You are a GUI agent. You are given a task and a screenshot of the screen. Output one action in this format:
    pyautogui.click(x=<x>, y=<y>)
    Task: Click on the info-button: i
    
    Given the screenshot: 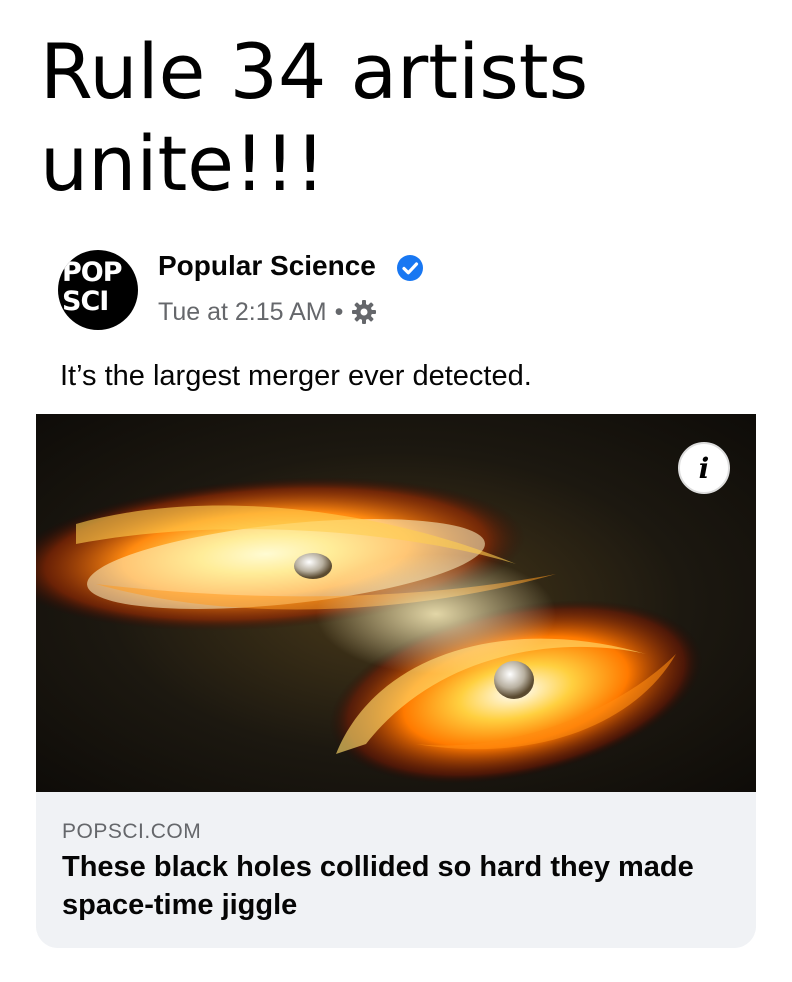 What is the action you would take?
    pyautogui.click(x=704, y=468)
    